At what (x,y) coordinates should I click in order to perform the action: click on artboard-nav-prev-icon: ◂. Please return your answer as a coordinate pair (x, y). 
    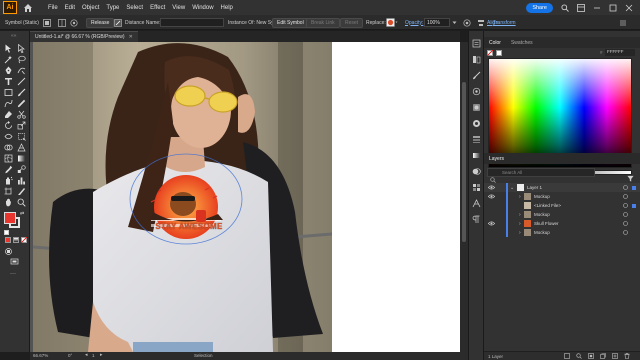
    Looking at the image, I should click on (86, 355).